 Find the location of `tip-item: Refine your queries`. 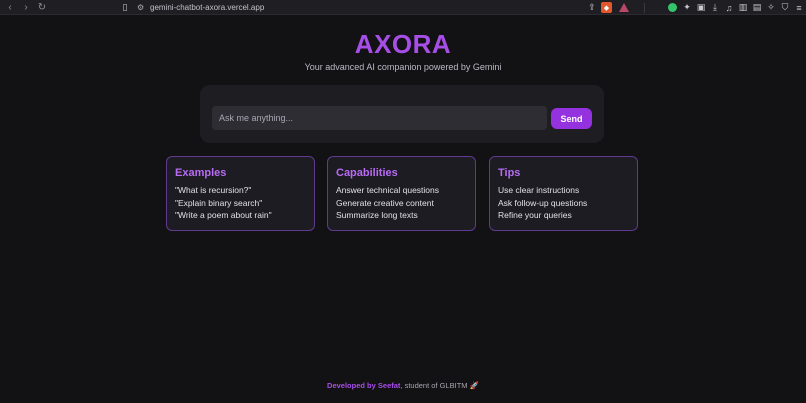

tip-item: Refine your queries is located at coordinates (535, 215).